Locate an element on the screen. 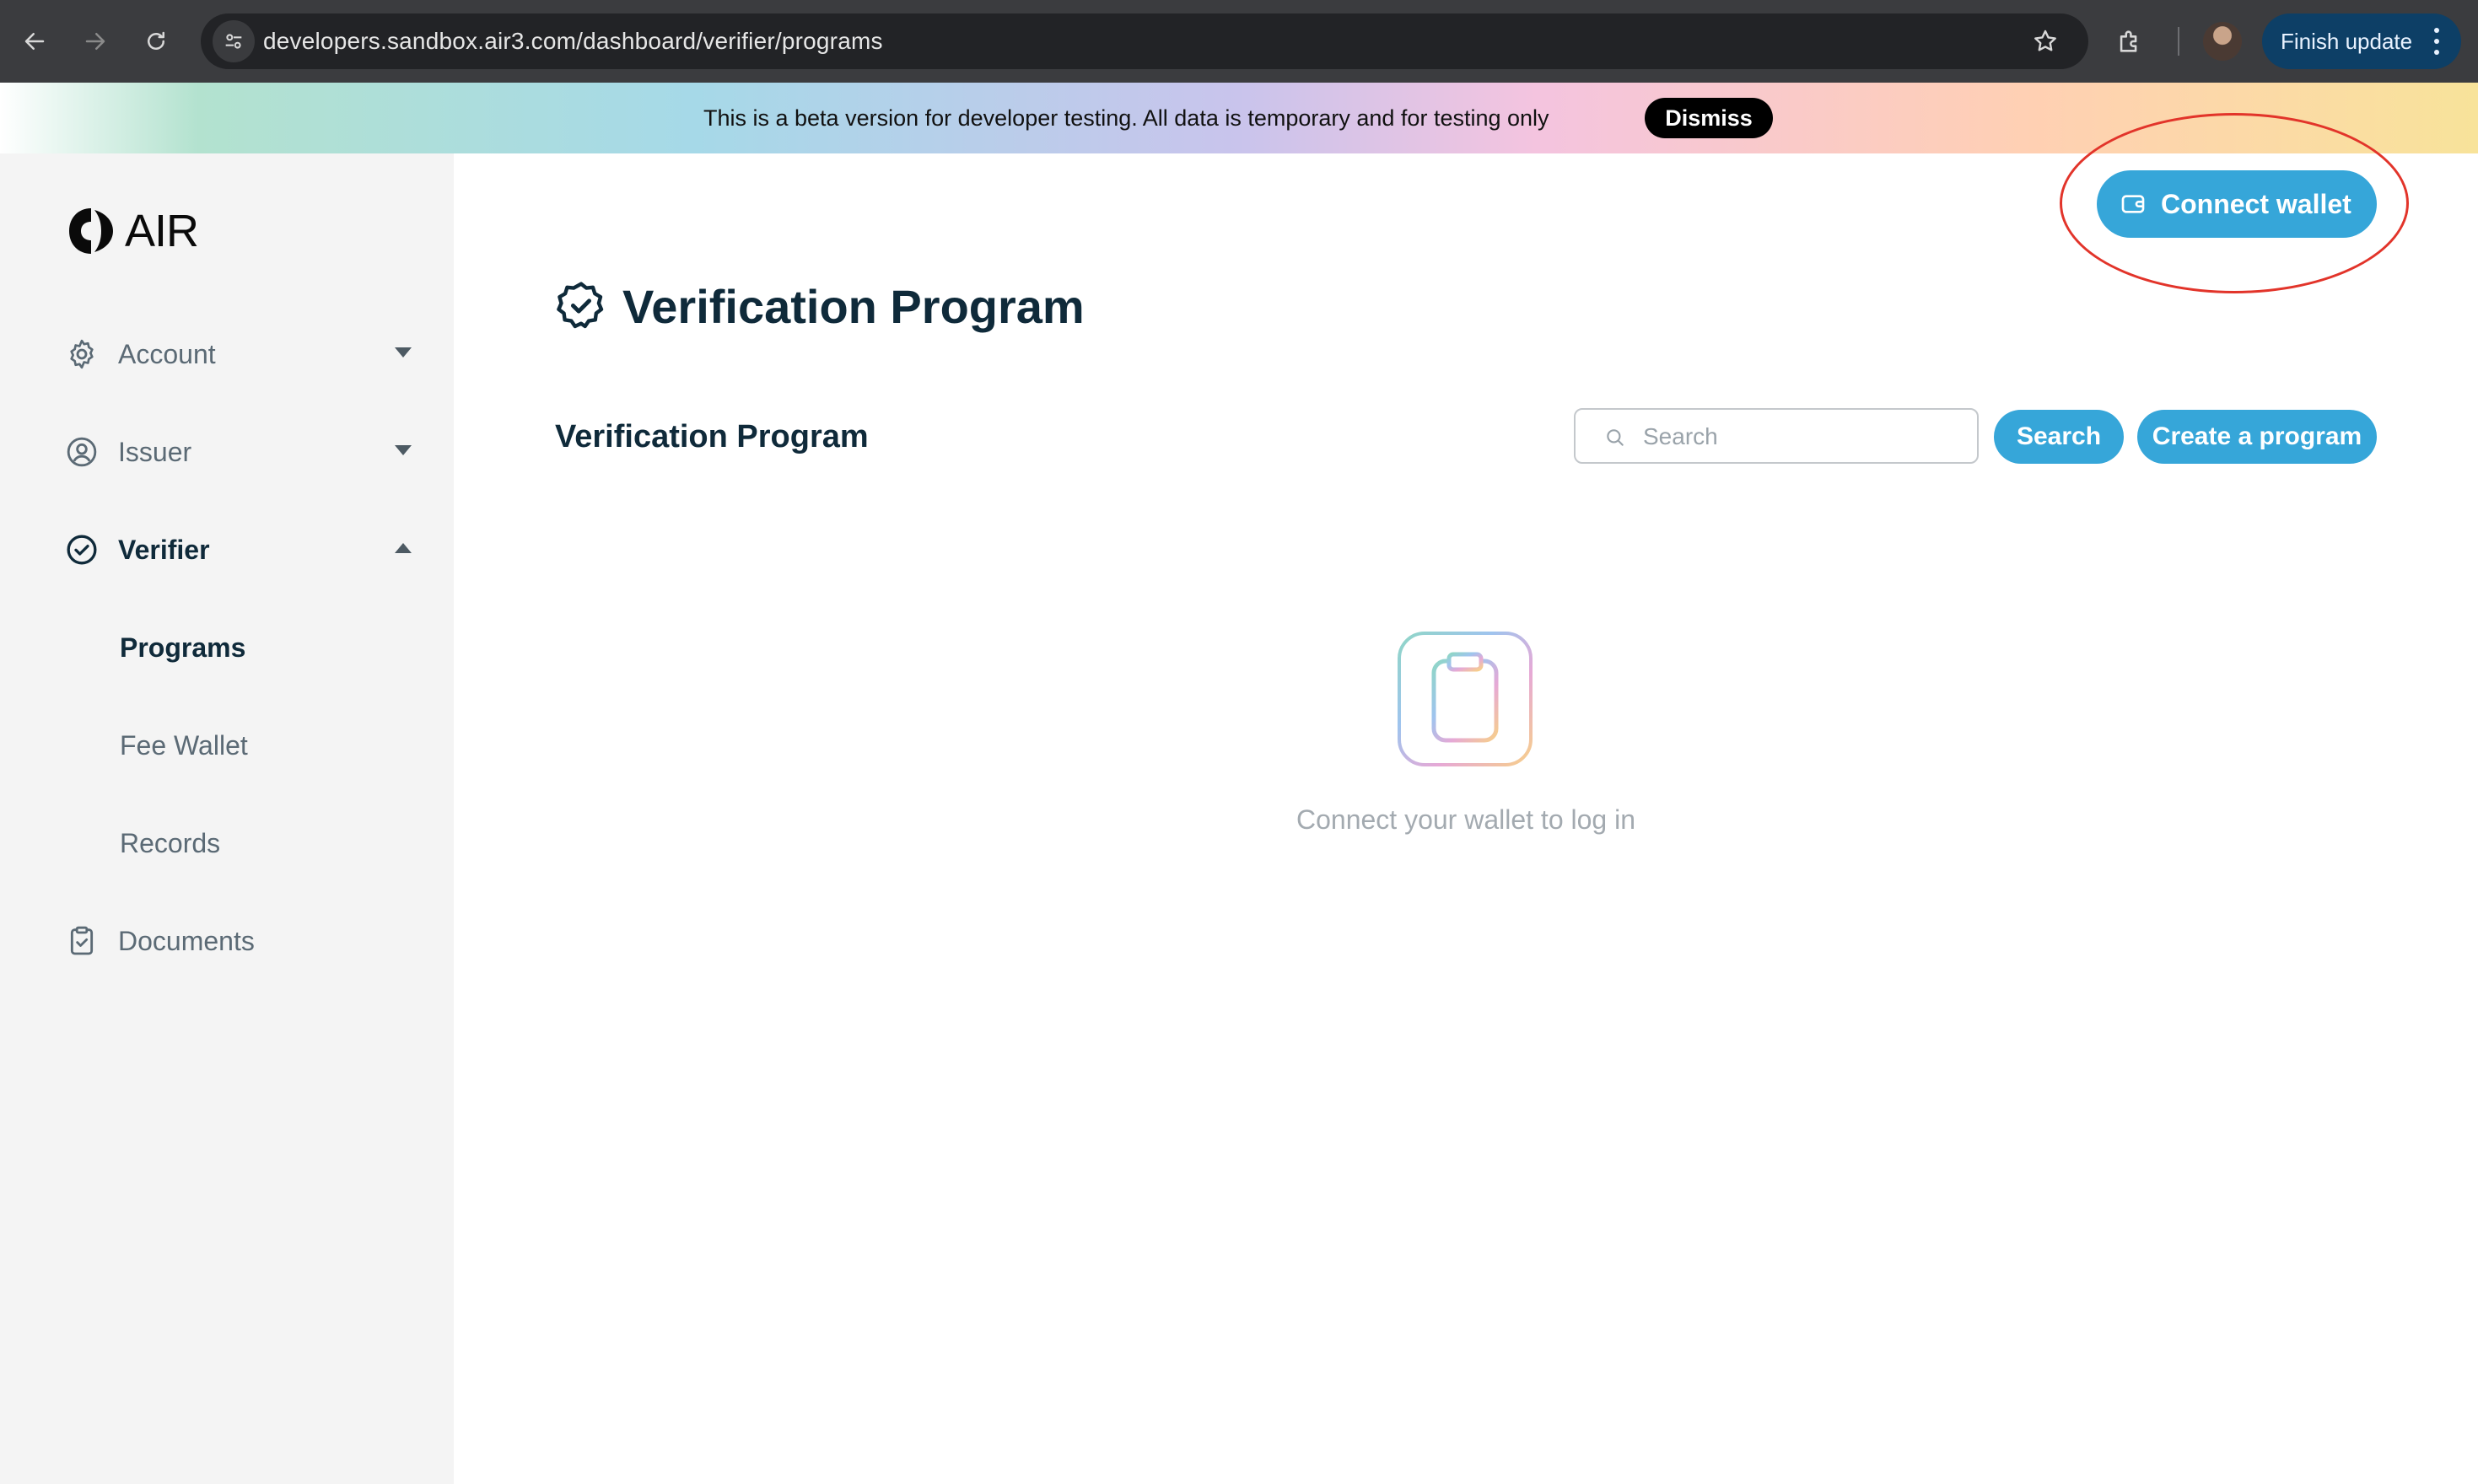  sidebar-item-verifier: Verifier is located at coordinates (238, 549).